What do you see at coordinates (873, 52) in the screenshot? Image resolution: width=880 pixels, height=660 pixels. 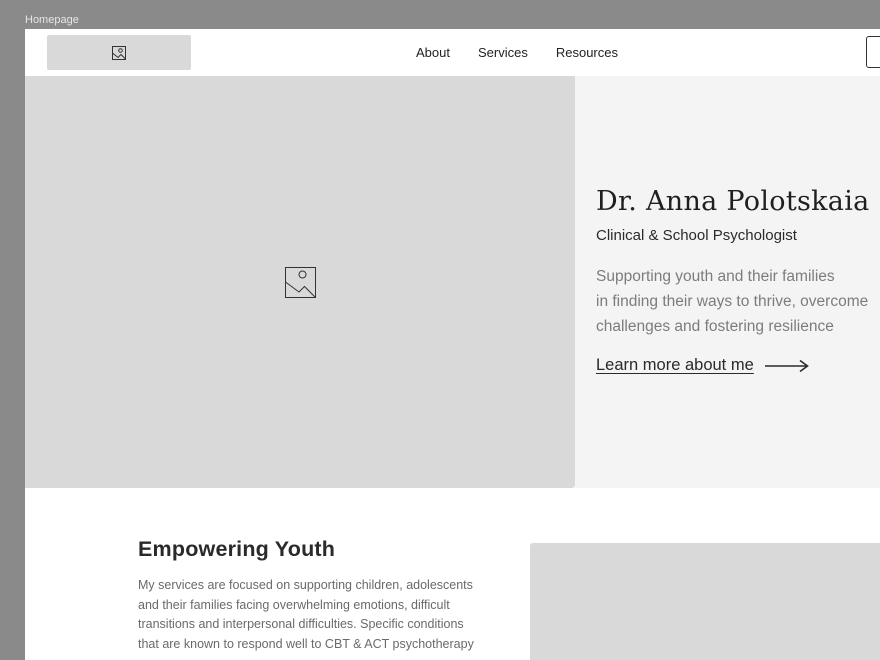 I see `nav-cta-button` at bounding box center [873, 52].